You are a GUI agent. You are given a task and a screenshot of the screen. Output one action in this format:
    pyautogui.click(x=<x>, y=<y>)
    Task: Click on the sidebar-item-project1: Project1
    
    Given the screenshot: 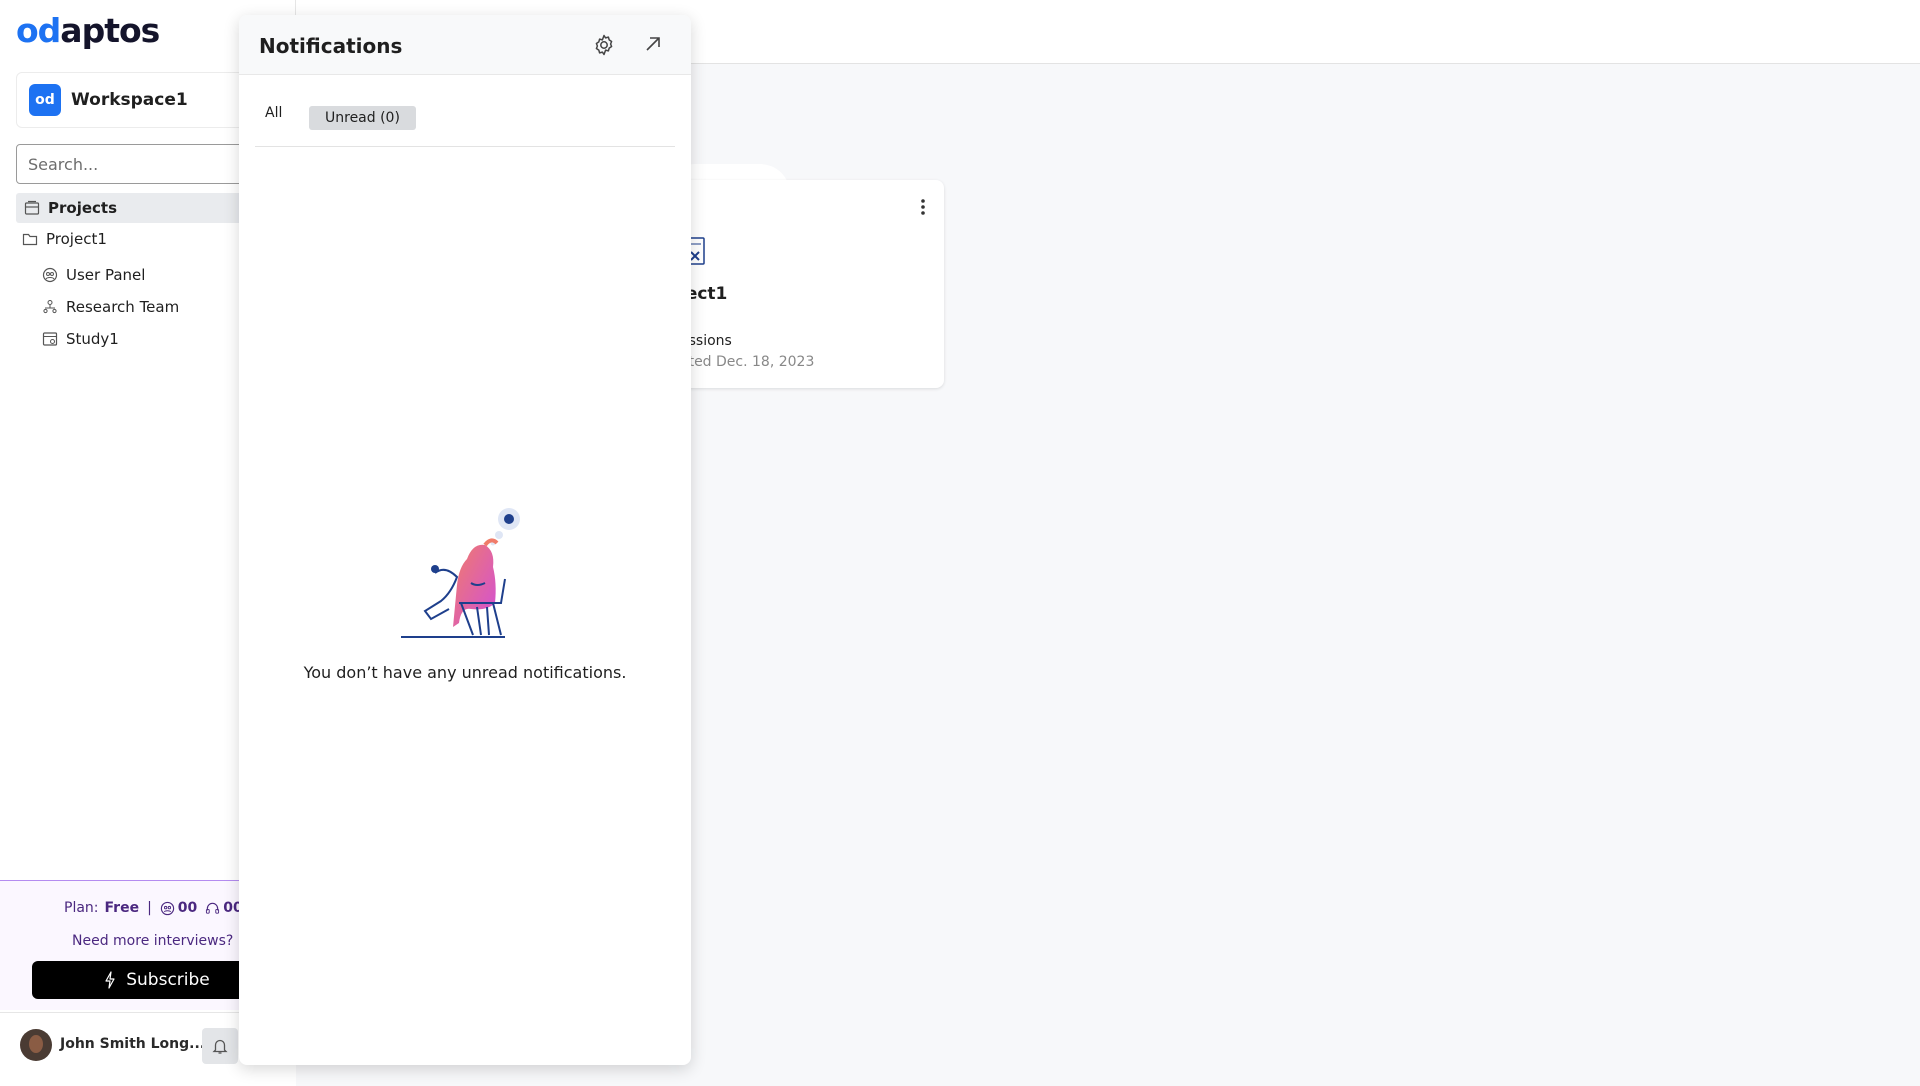 What is the action you would take?
    pyautogui.click(x=64, y=239)
    